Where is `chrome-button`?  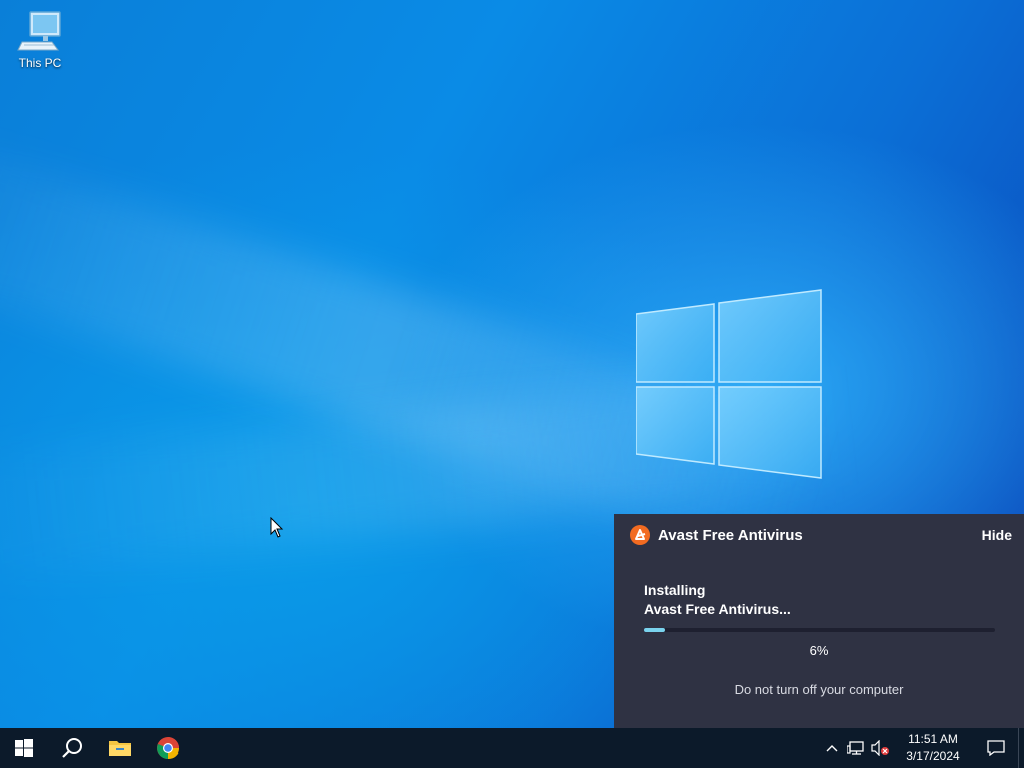
chrome-button is located at coordinates (168, 748).